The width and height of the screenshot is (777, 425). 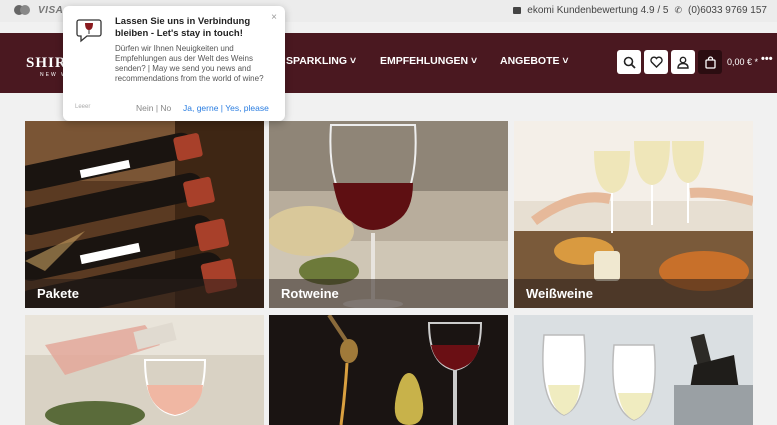 I want to click on sparkling-wine-image, so click(x=633, y=370).